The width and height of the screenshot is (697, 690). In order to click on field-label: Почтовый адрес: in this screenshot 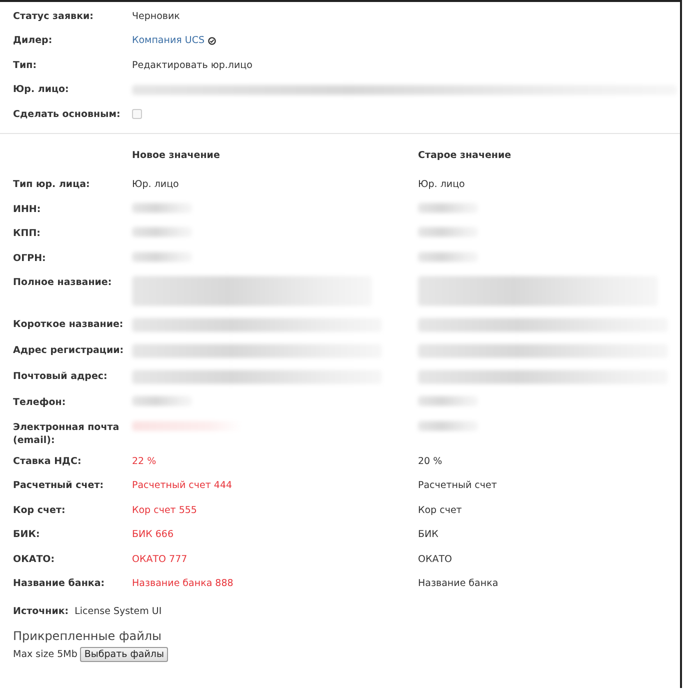, I will do `click(60, 376)`.